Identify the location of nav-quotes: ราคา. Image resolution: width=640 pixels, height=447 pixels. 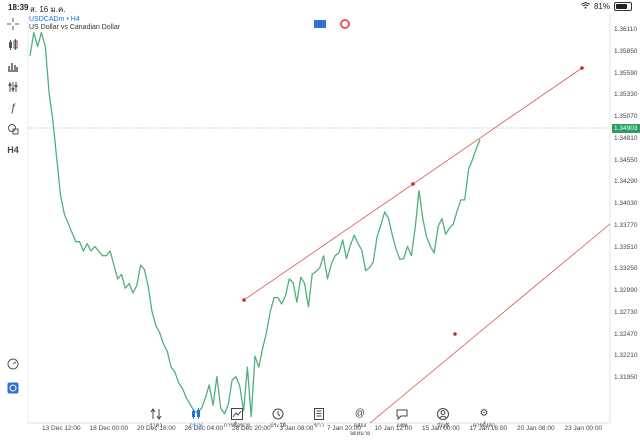
(156, 419).